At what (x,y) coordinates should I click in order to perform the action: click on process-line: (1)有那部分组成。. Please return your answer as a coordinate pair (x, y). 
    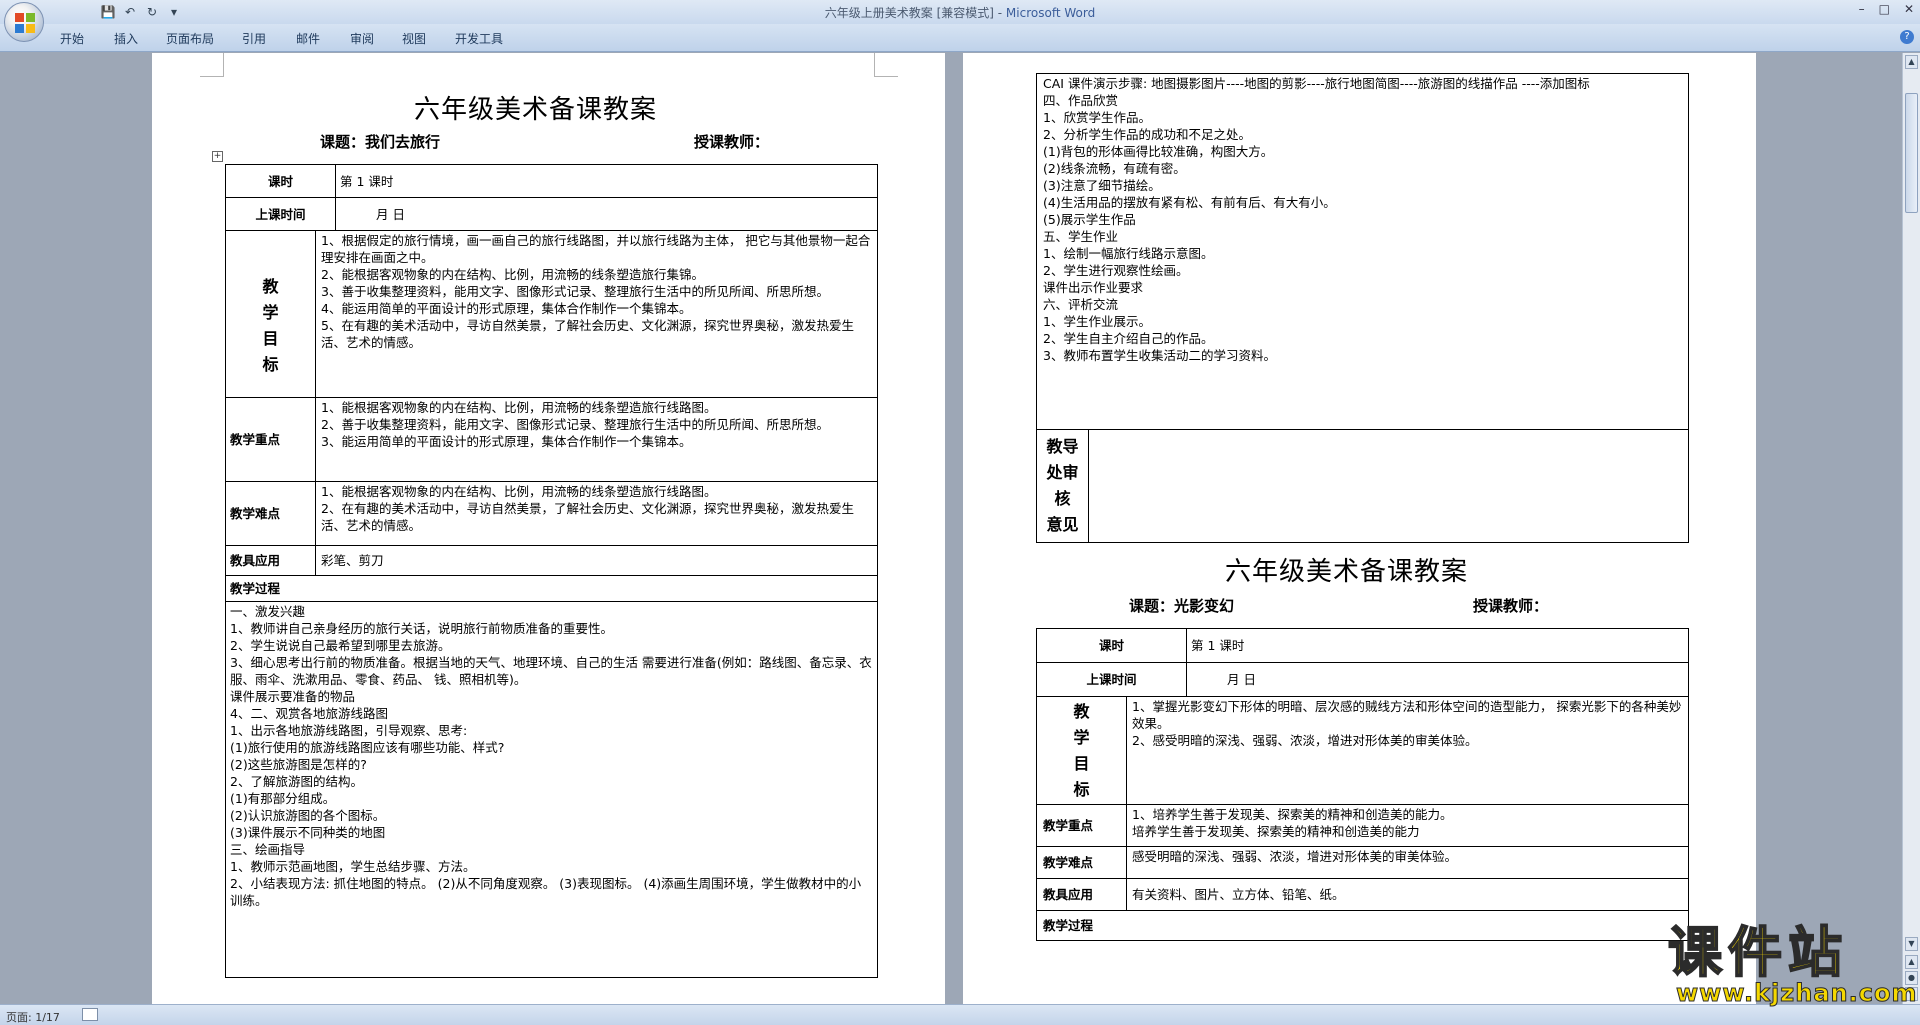
    Looking at the image, I should click on (283, 798).